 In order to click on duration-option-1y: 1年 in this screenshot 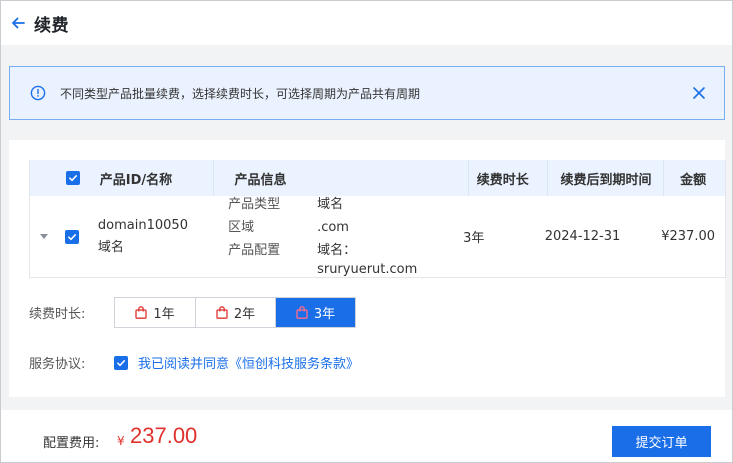, I will do `click(155, 312)`.